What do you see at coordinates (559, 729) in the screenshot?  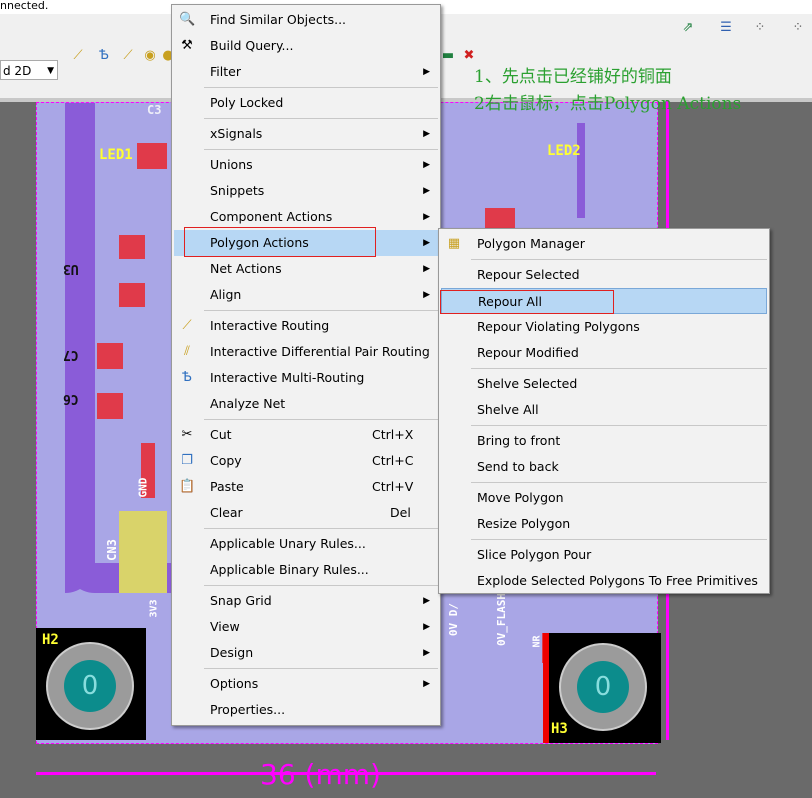 I see `silk-label: H3` at bounding box center [559, 729].